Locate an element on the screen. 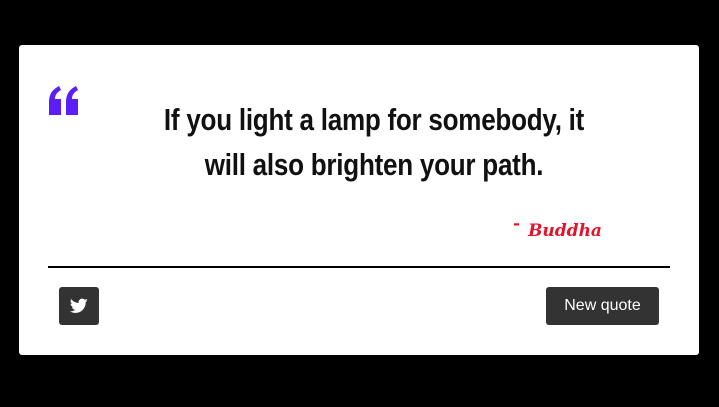 The height and width of the screenshot is (407, 719). tweet-button is located at coordinates (79, 306).